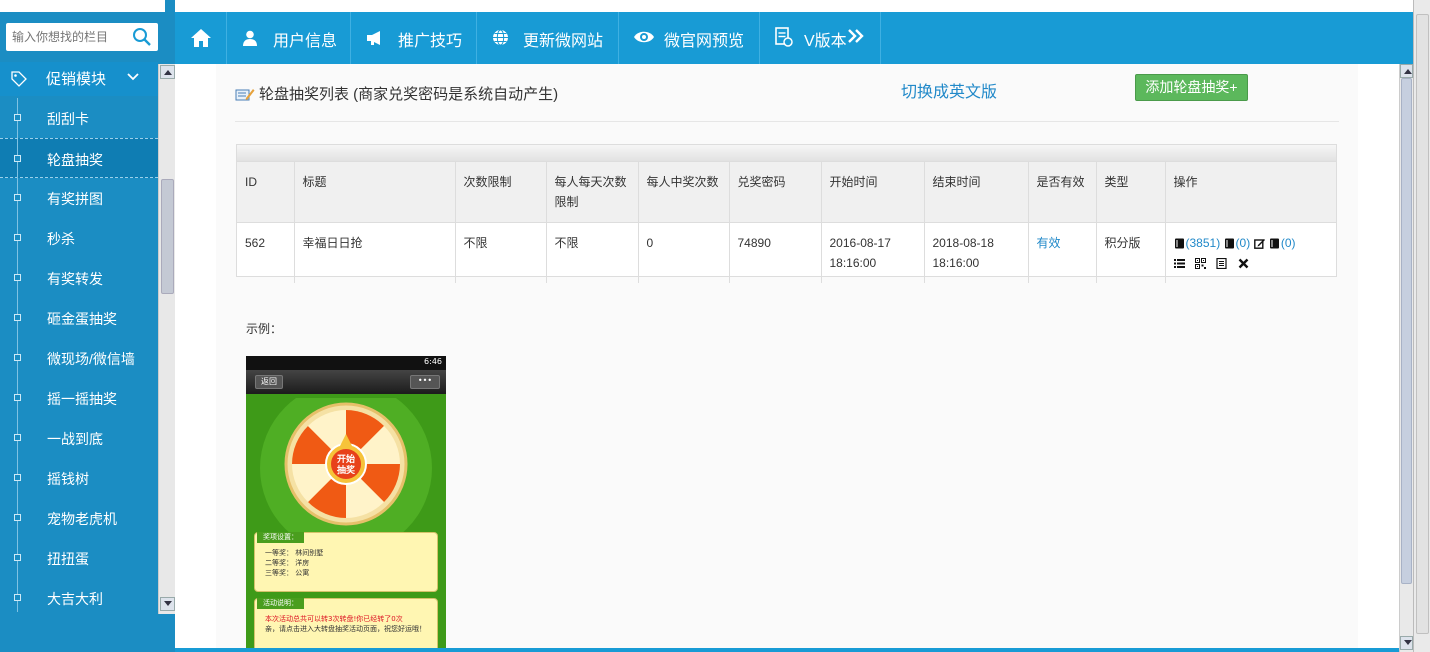 This screenshot has height=652, width=1430. I want to click on op-count: (0), so click(1243, 243).